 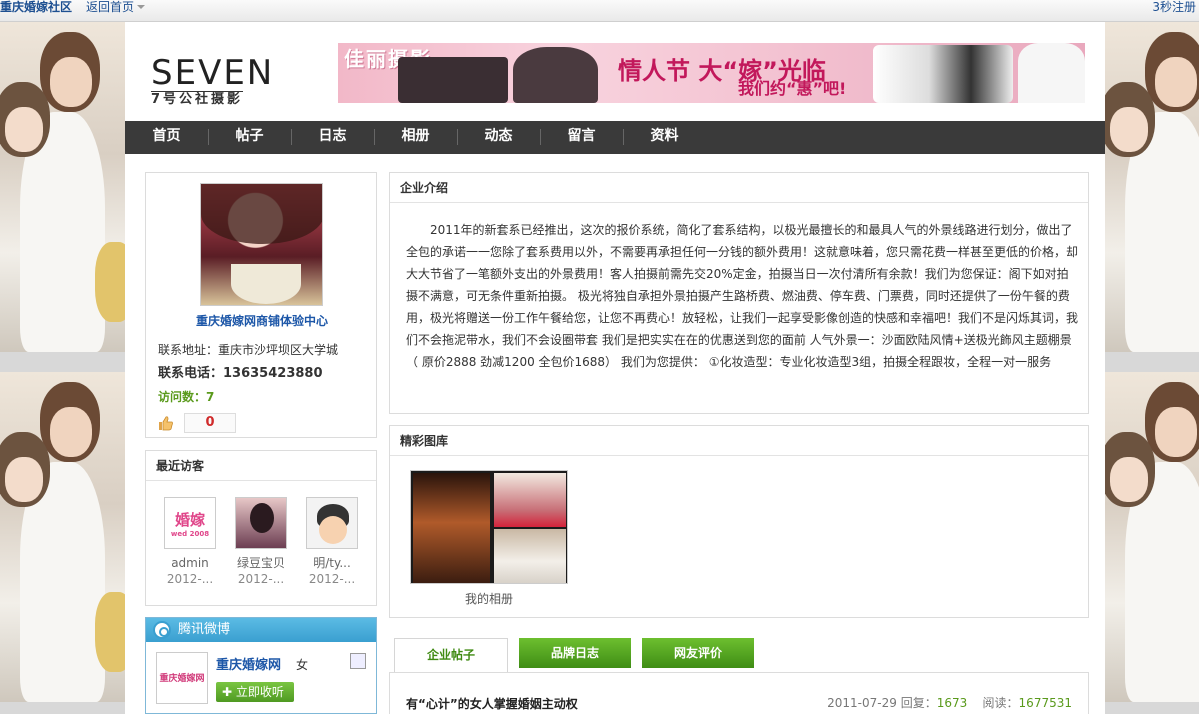 What do you see at coordinates (489, 527) in the screenshot?
I see `album-thumbnail` at bounding box center [489, 527].